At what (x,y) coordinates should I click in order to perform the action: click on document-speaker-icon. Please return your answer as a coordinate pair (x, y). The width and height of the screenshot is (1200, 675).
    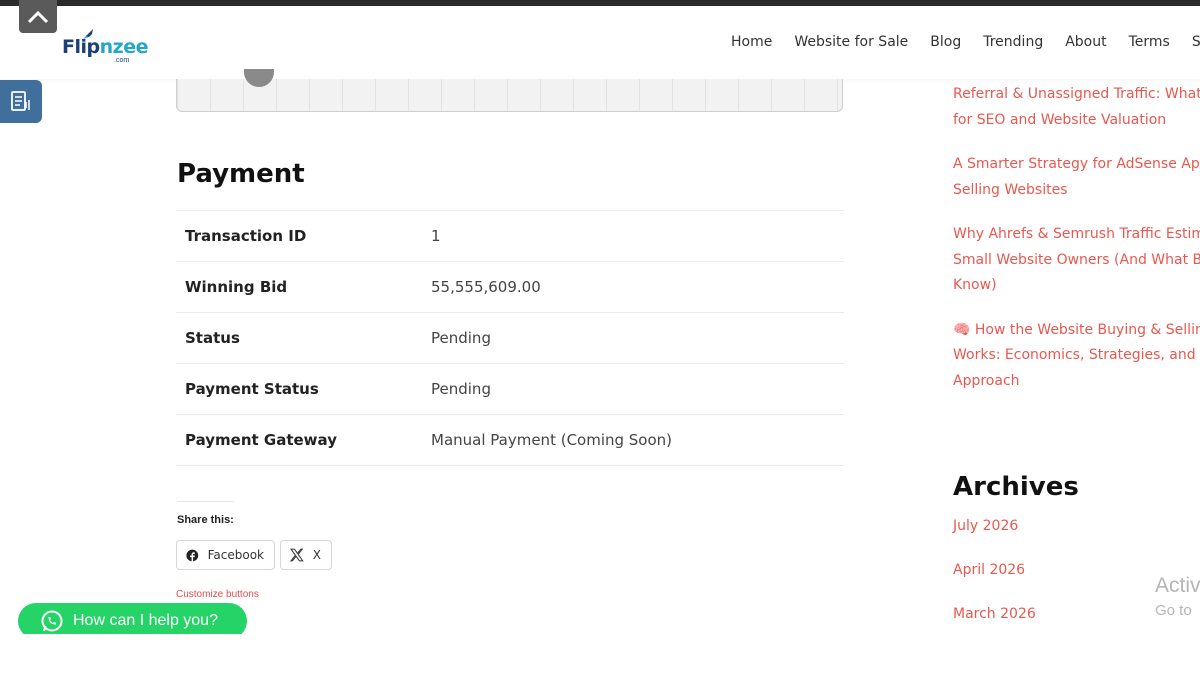
    Looking at the image, I should click on (20, 100).